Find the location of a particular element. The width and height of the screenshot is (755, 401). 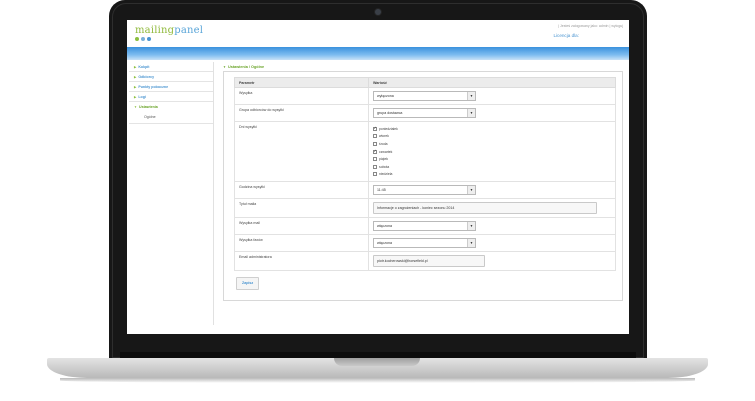

row-label: Dni wysyłki is located at coordinates (301, 151).